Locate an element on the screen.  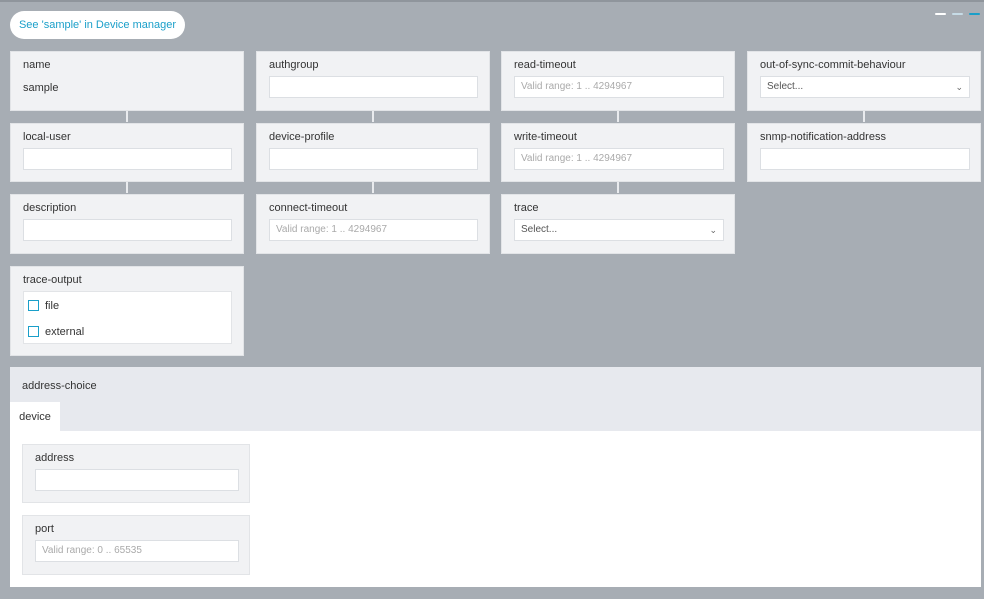
address-choice-label: address-choice is located at coordinates (59, 386).